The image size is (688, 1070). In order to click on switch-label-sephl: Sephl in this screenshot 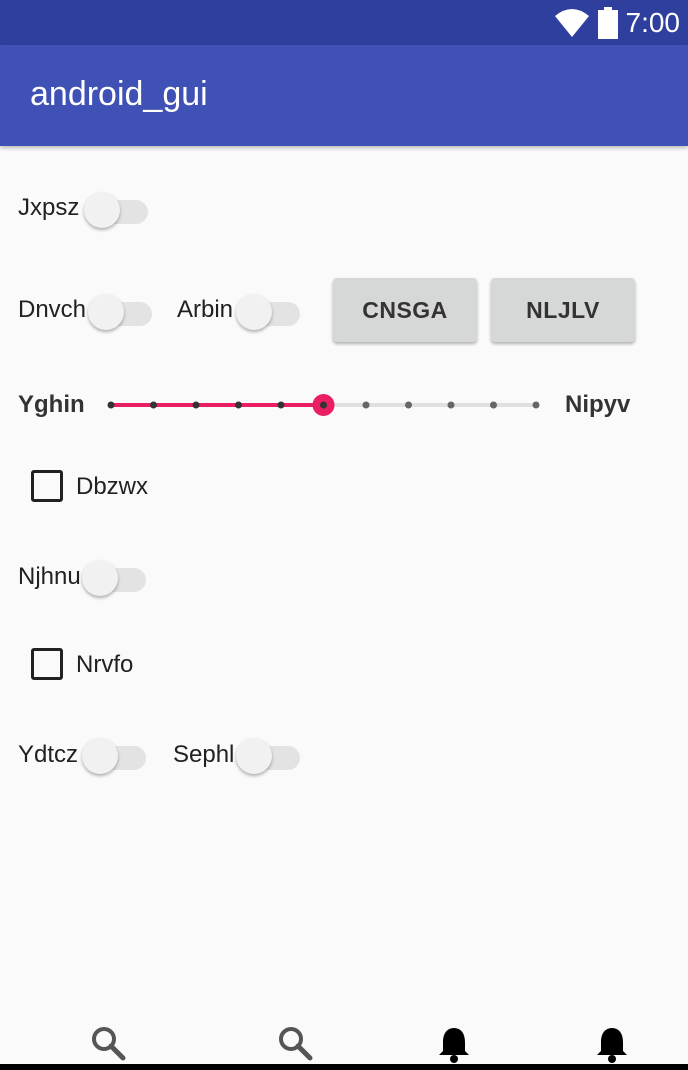, I will do `click(204, 754)`.